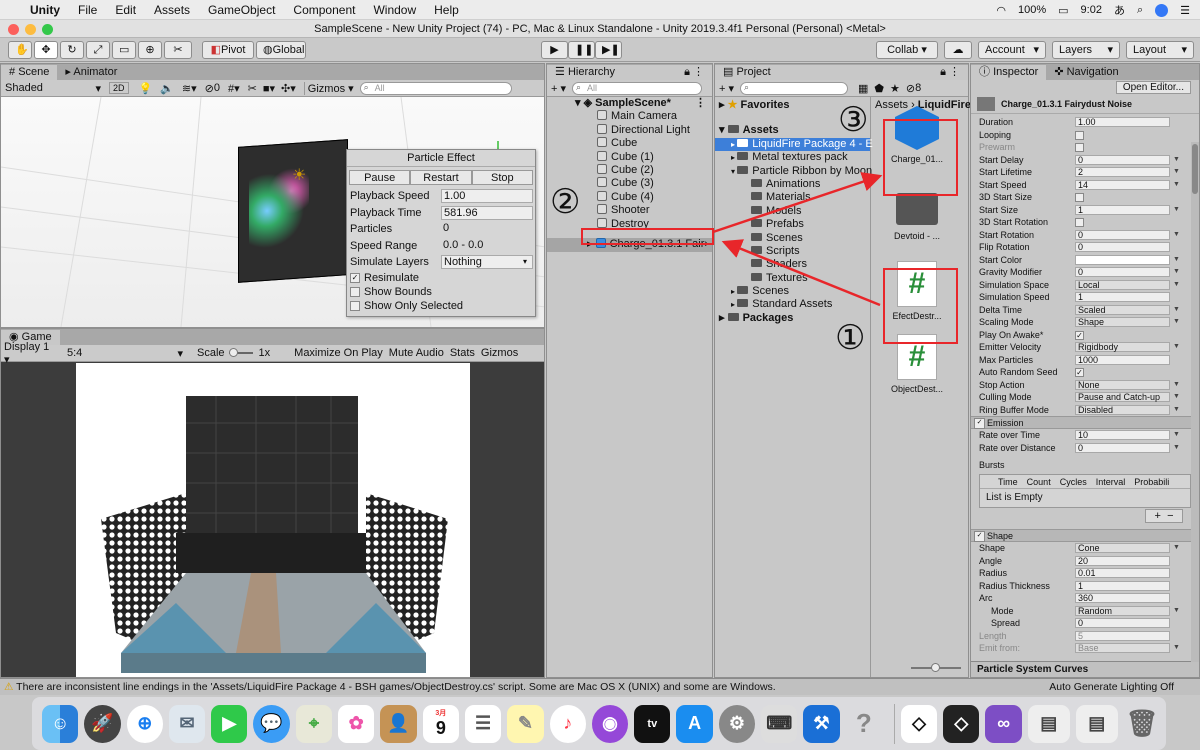 Image resolution: width=1200 pixels, height=750 pixels. What do you see at coordinates (1086, 50) in the screenshot?
I see `layers-dropdown: Layers ▾` at bounding box center [1086, 50].